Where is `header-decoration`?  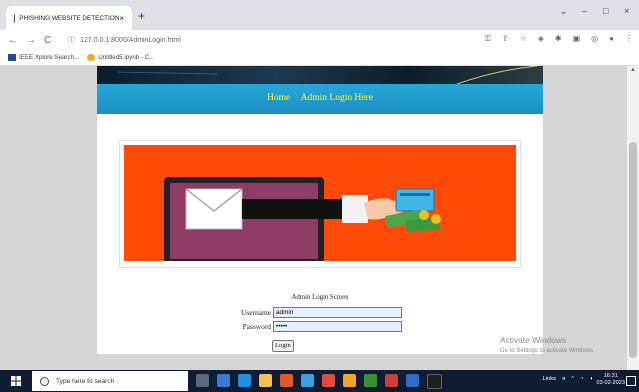
header-decoration is located at coordinates (327, 75).